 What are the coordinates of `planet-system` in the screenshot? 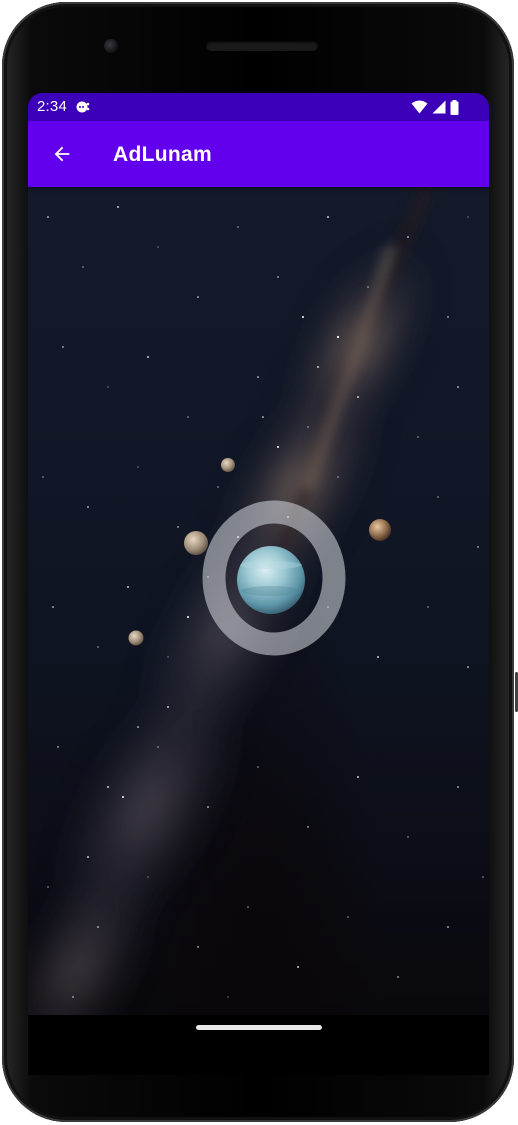 It's located at (259, 557).